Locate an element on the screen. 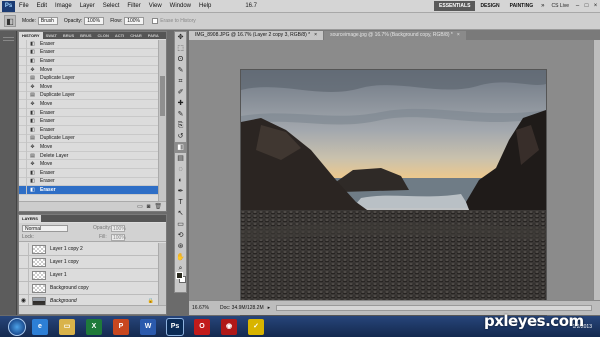  blur-tool-icon: ◌ is located at coordinates (180, 169).